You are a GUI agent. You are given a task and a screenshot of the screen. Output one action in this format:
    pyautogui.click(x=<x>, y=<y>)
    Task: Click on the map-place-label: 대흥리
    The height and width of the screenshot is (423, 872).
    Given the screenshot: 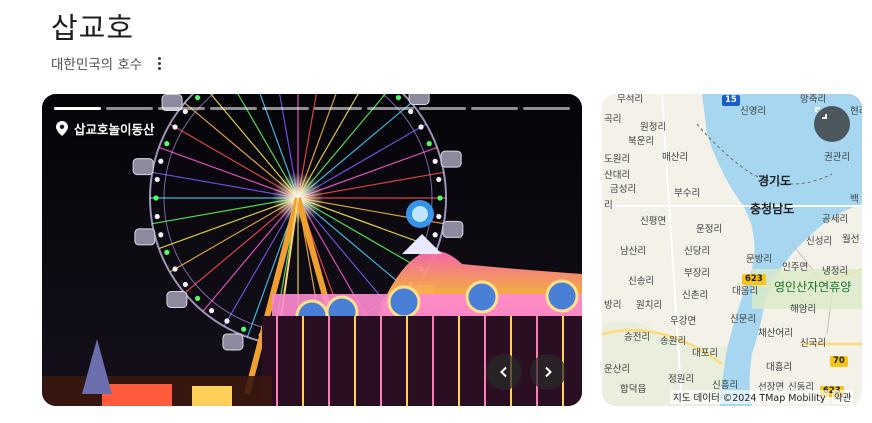 What is the action you would take?
    pyautogui.click(x=779, y=367)
    